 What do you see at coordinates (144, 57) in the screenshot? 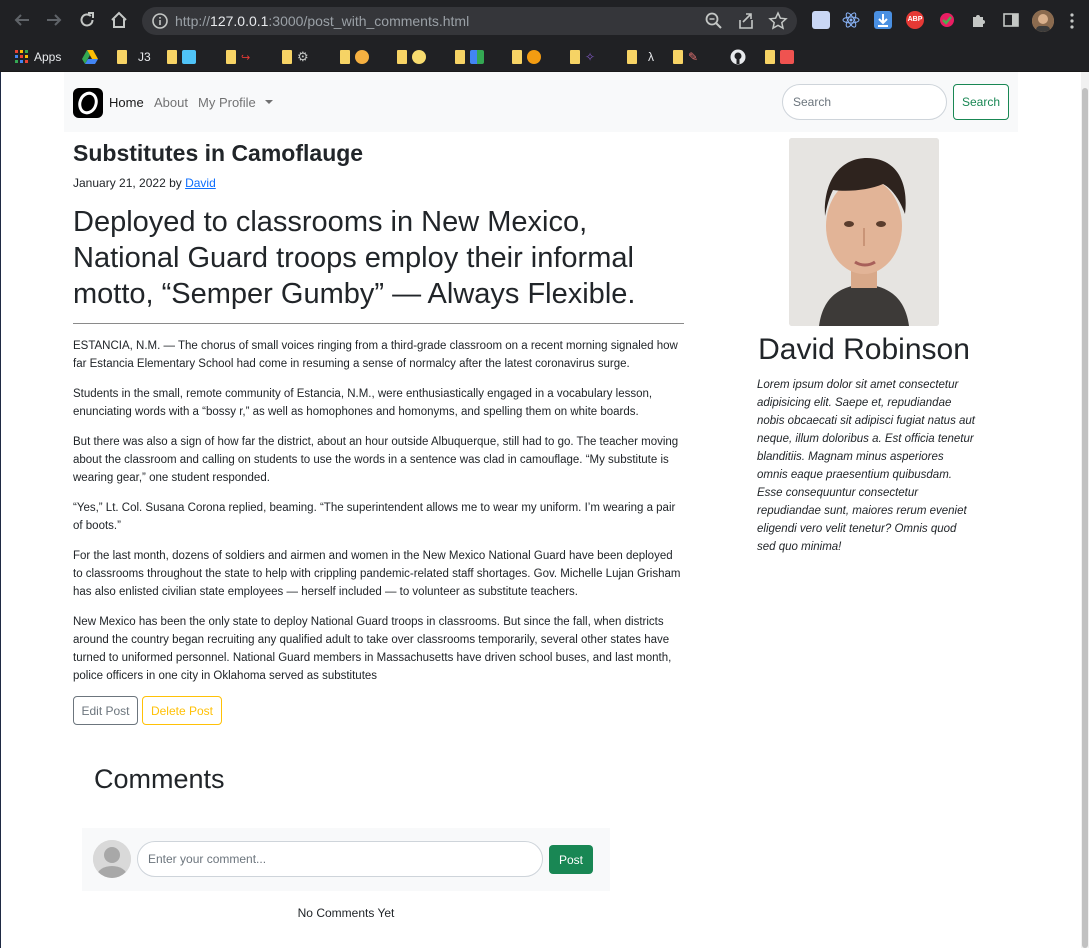
I see `bookmark-label: J3` at bounding box center [144, 57].